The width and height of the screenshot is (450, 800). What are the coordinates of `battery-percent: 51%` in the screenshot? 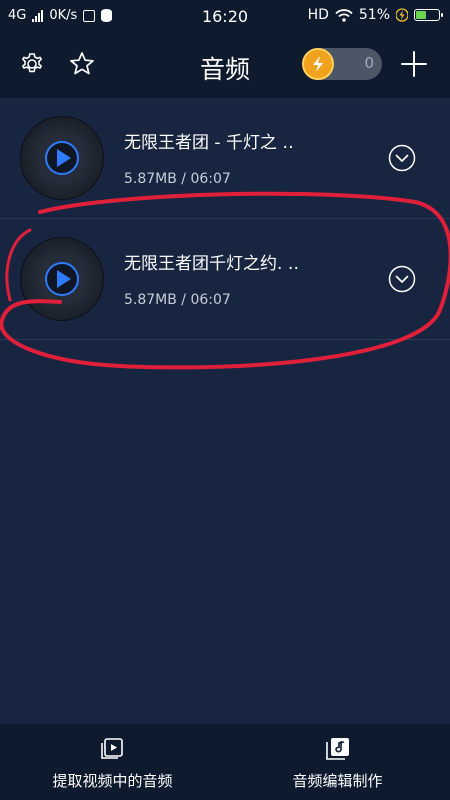 It's located at (374, 15).